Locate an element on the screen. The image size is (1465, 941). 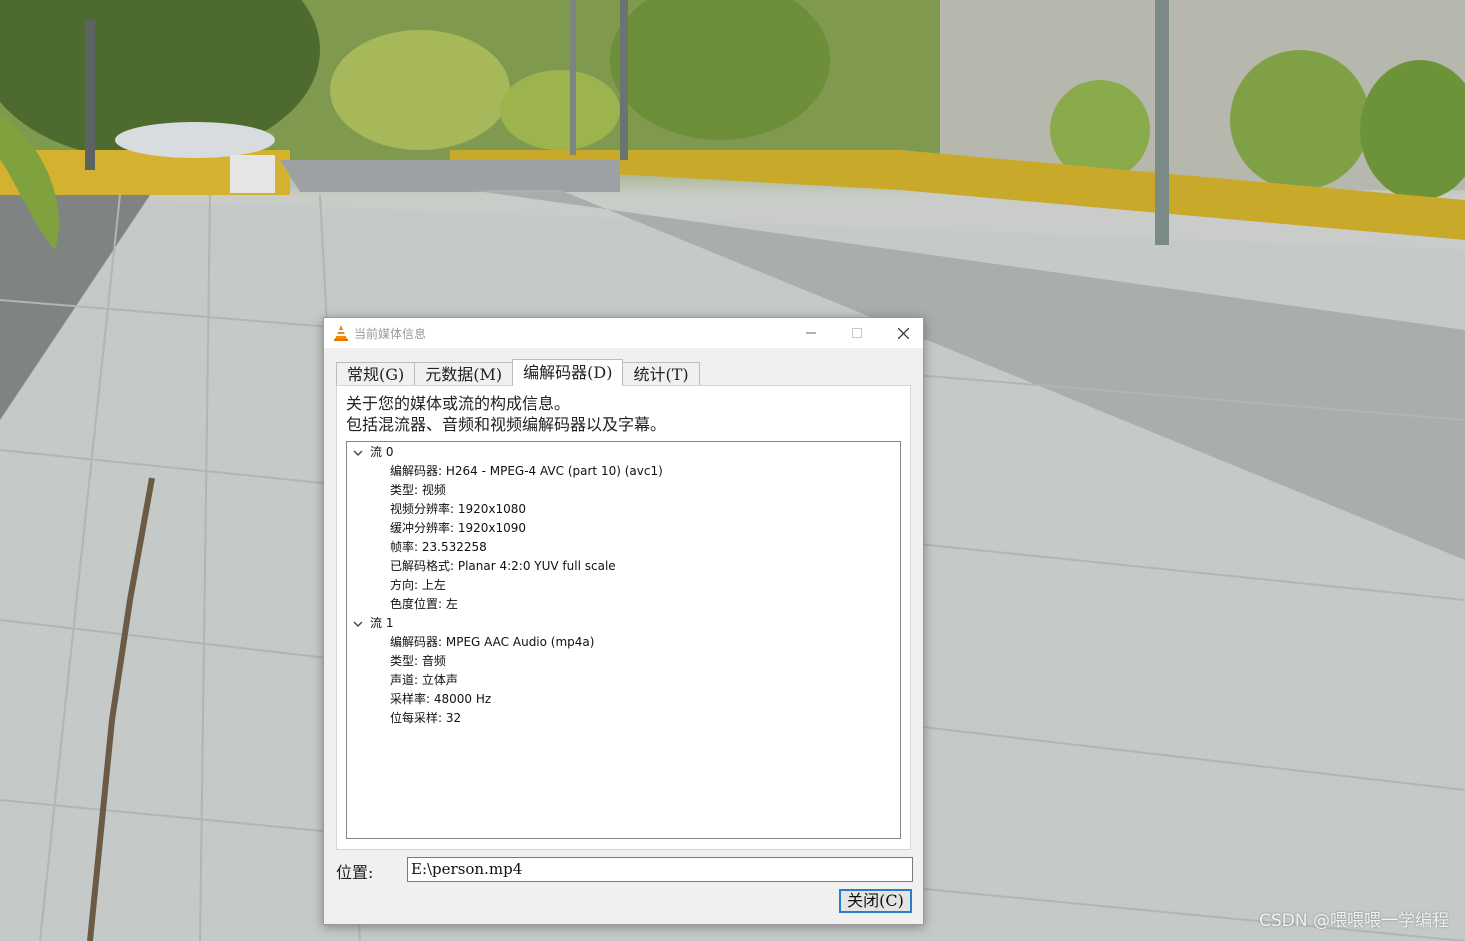
location-field: E:\person.mp4 is located at coordinates (660, 869).